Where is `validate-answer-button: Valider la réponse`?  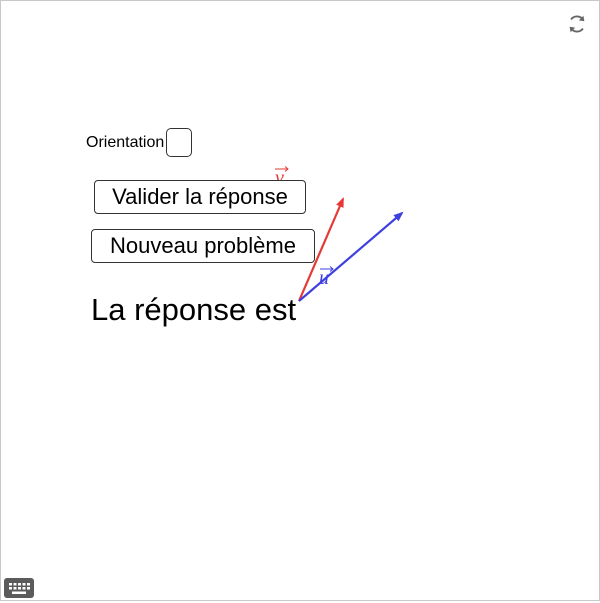
validate-answer-button: Valider la réponse is located at coordinates (200, 197).